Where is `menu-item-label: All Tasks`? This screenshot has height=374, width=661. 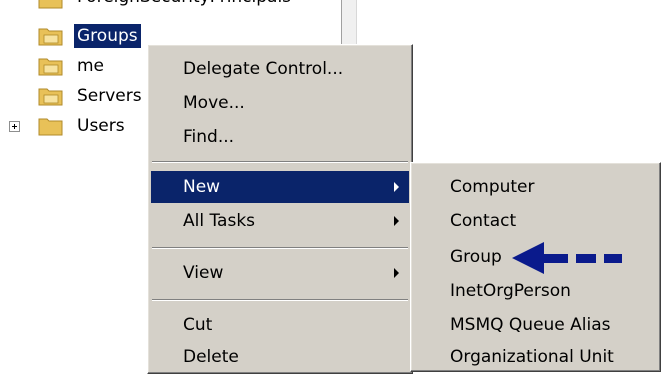 menu-item-label: All Tasks is located at coordinates (219, 221).